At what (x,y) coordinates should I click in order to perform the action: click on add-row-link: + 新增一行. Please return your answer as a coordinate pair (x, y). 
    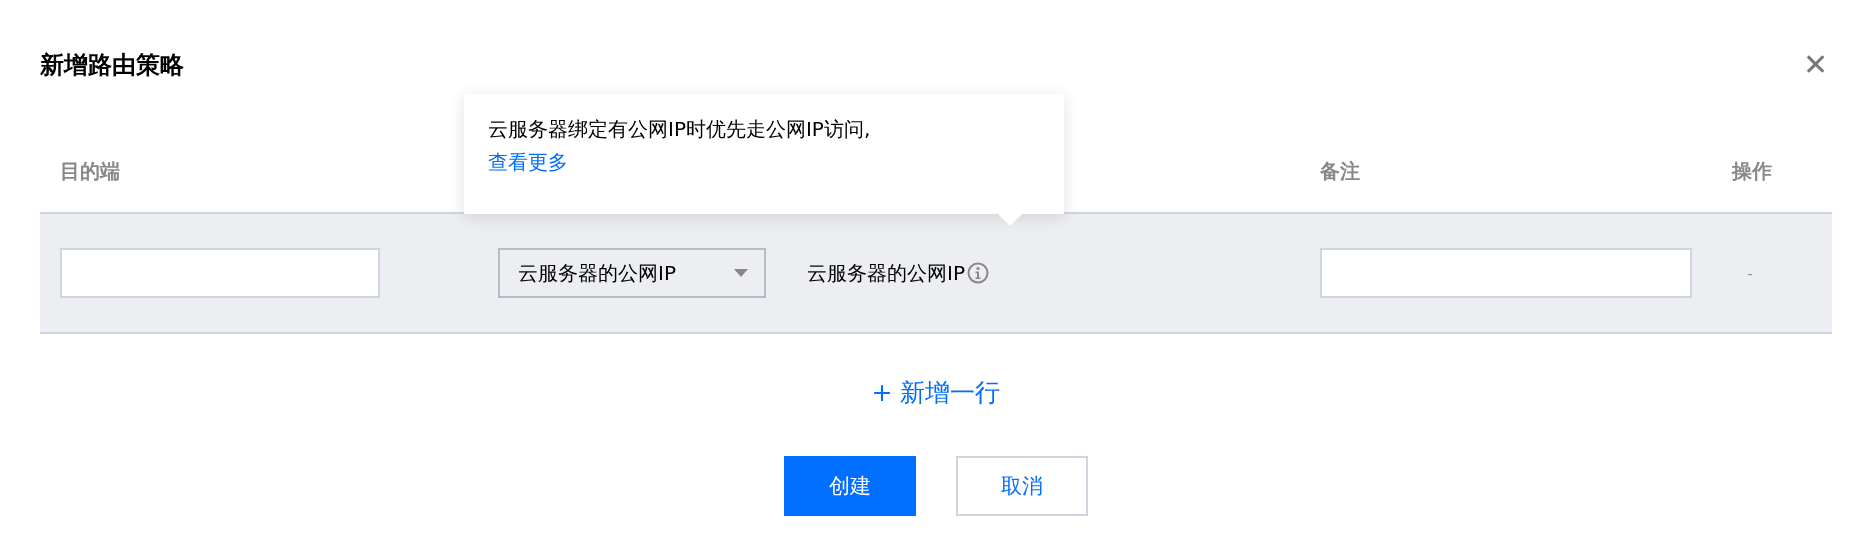
    Looking at the image, I should click on (936, 400).